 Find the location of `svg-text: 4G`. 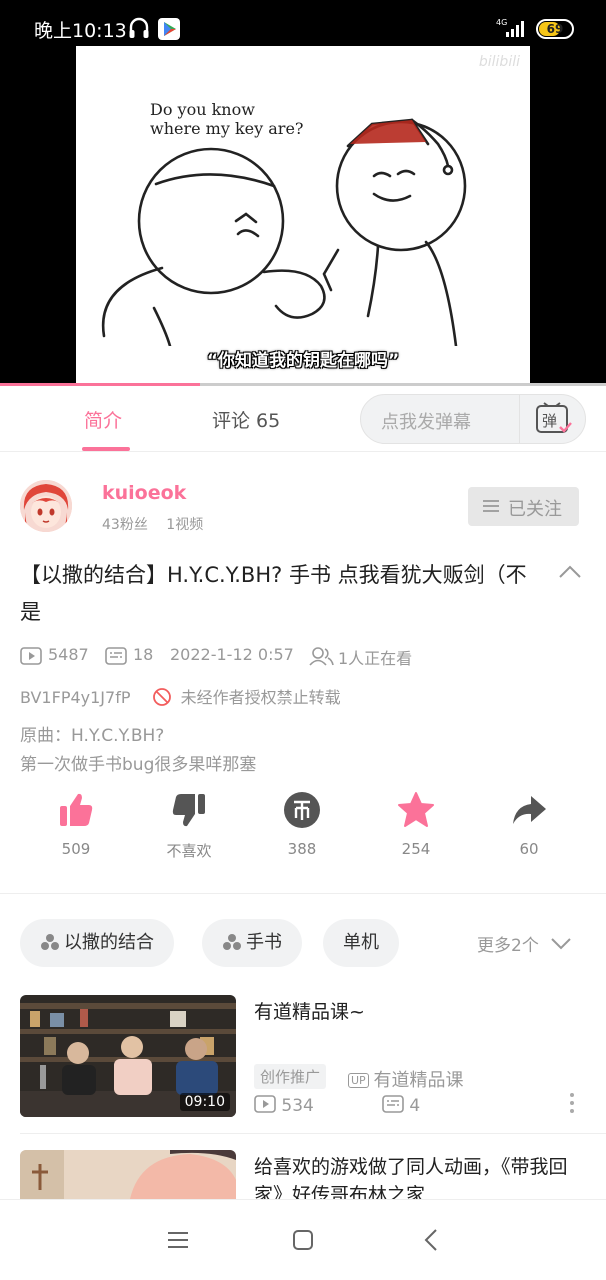

svg-text: 4G is located at coordinates (501, 22).